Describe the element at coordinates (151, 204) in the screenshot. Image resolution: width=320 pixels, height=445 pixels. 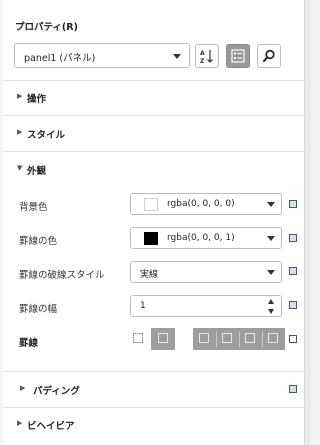
I see `background-color-swatch` at that location.